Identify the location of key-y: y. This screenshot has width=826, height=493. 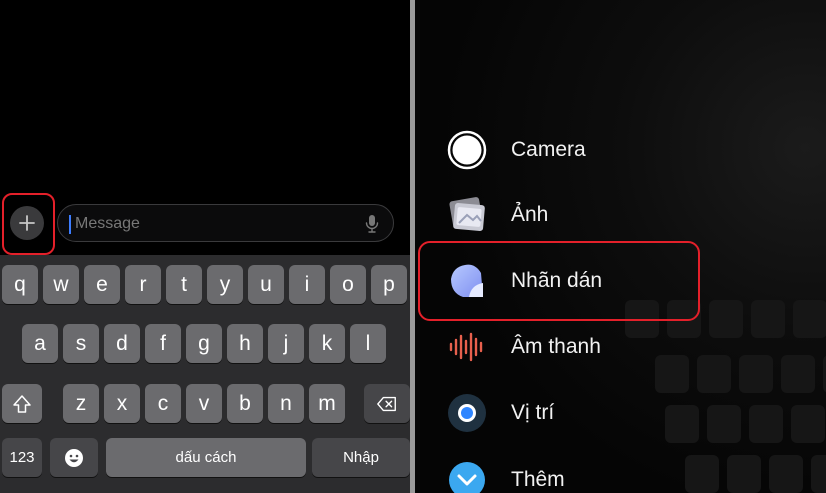
(225, 284).